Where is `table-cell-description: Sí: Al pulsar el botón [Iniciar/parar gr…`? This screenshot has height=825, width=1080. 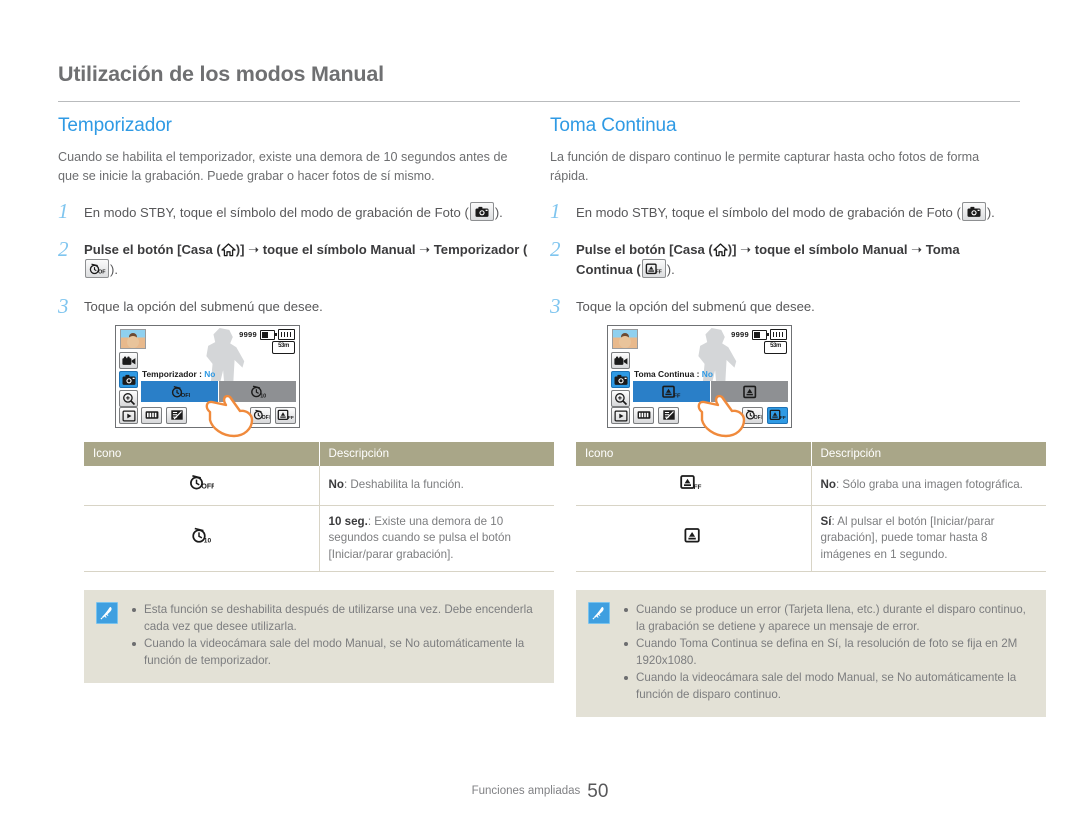 table-cell-description: Sí: Al pulsar el botón [Iniciar/parar gr… is located at coordinates (928, 538).